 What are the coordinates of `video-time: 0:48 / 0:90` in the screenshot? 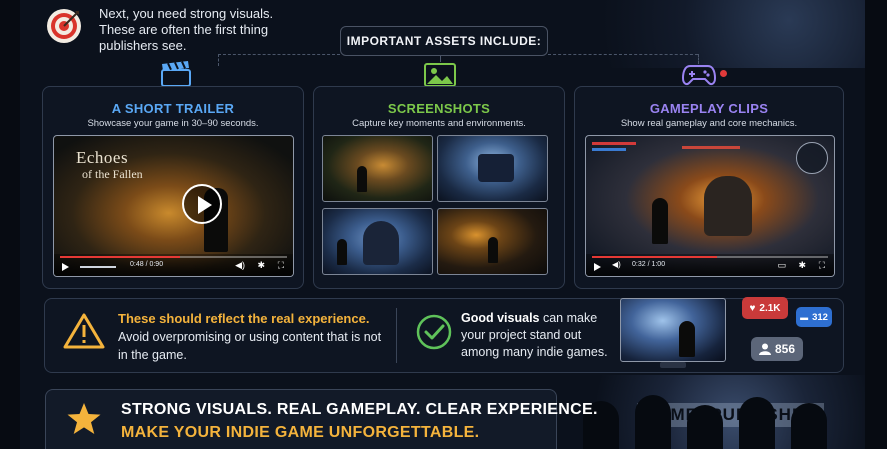 It's located at (147, 264).